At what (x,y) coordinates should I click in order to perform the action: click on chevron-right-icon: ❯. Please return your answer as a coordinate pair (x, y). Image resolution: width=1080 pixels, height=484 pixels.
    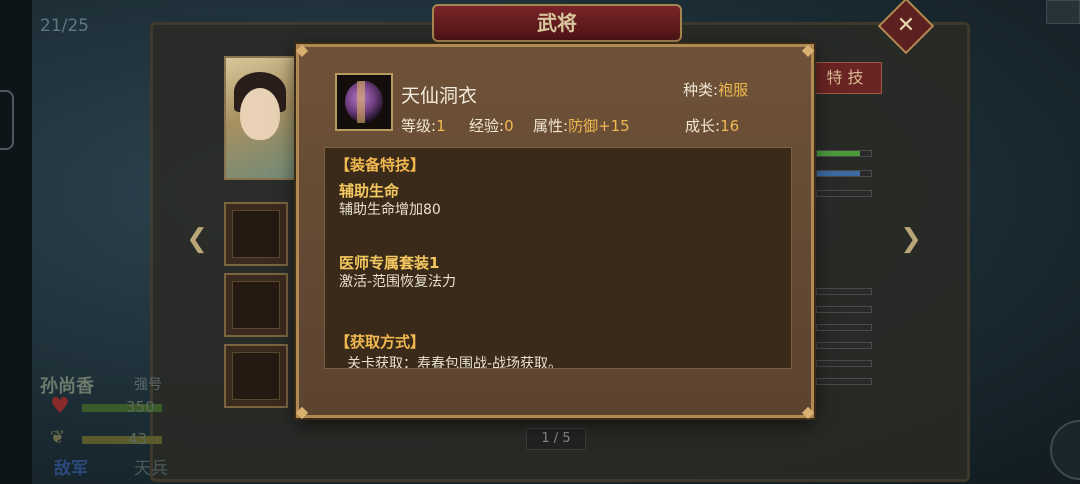
    Looking at the image, I should click on (911, 239).